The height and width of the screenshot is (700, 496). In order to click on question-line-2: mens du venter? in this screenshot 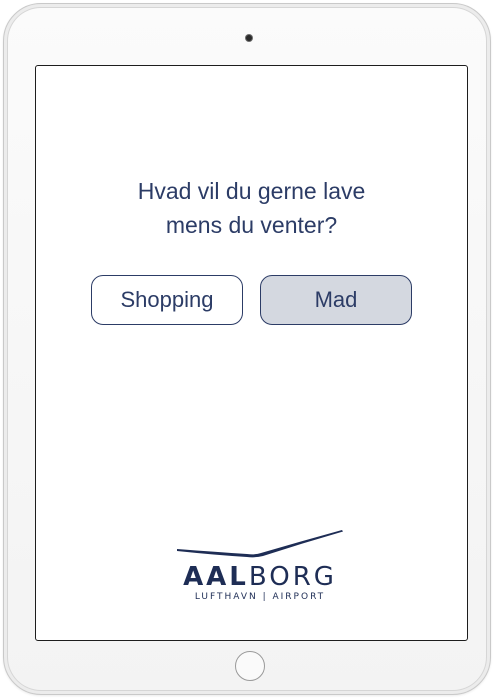, I will do `click(251, 225)`.